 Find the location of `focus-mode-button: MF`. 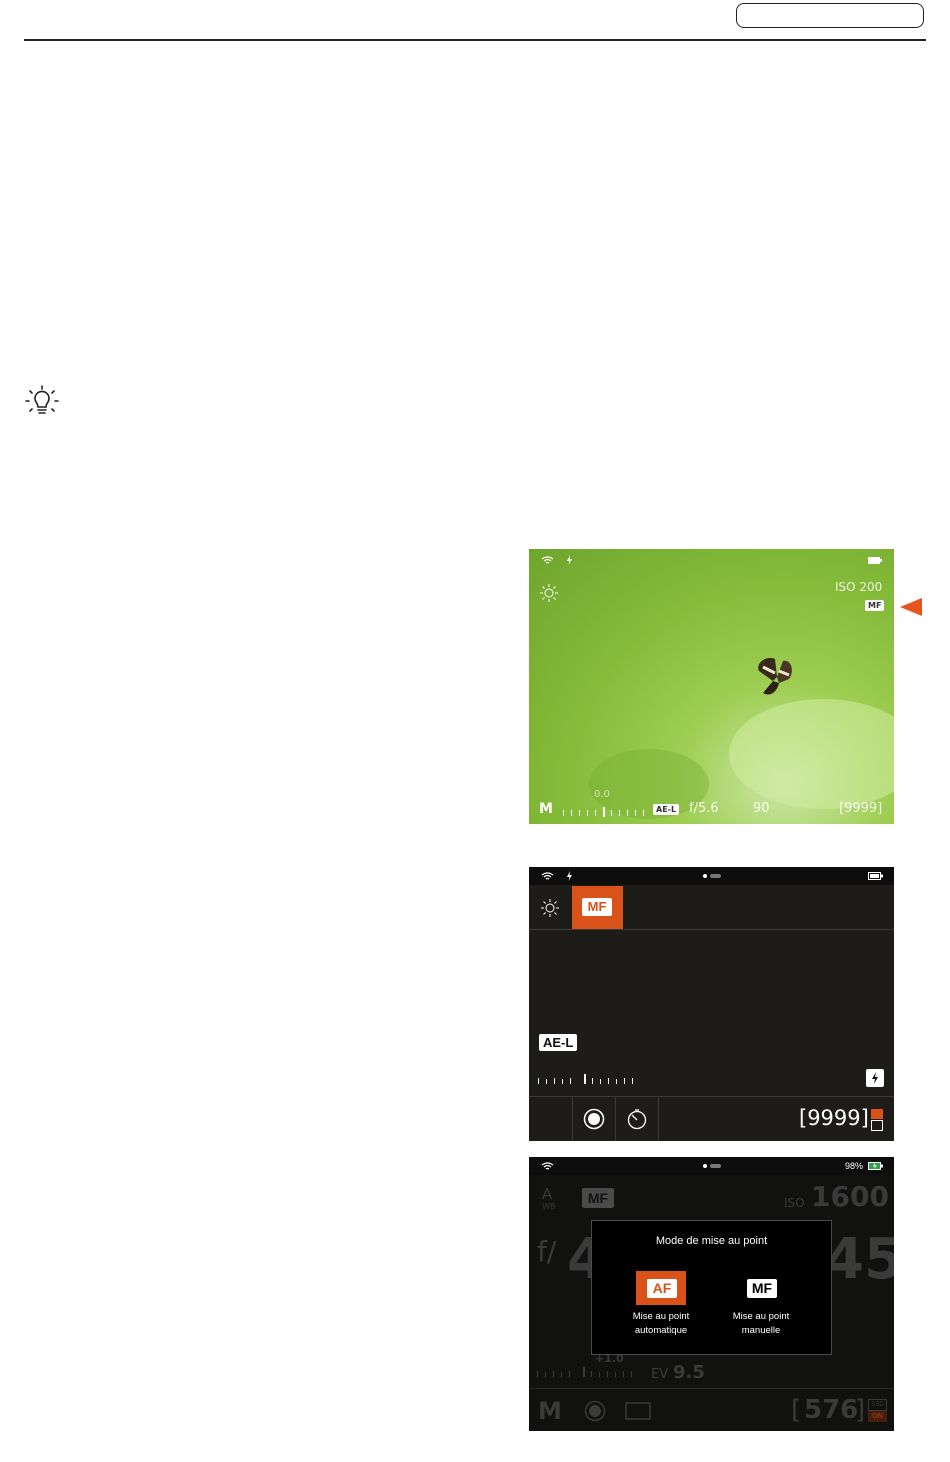

focus-mode-button: MF is located at coordinates (597, 907).